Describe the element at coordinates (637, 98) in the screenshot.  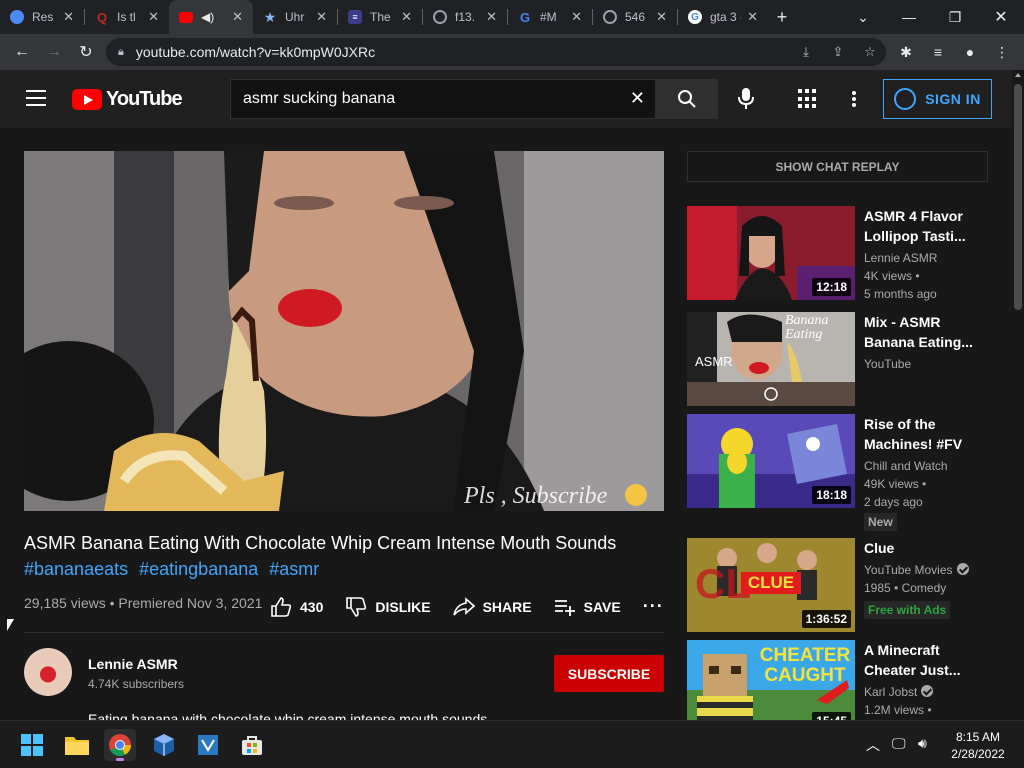
I see `clear-search-icon: ✕` at that location.